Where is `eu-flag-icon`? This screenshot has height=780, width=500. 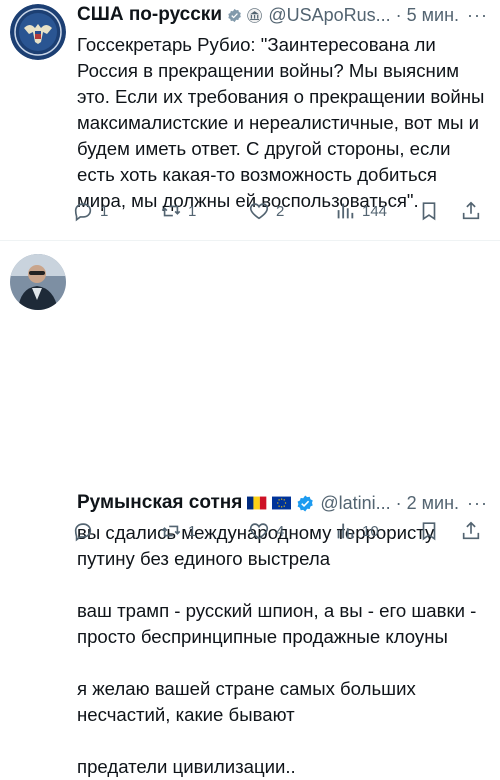
eu-flag-icon is located at coordinates (281, 503).